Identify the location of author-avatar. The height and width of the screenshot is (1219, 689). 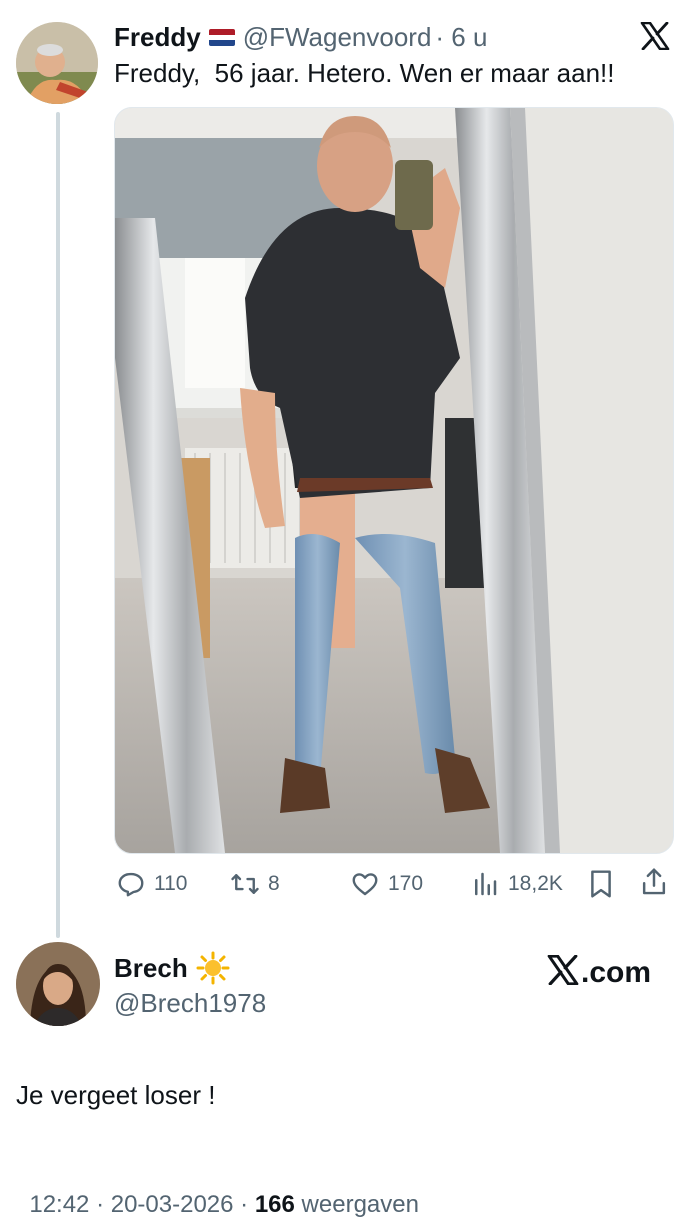
(57, 63).